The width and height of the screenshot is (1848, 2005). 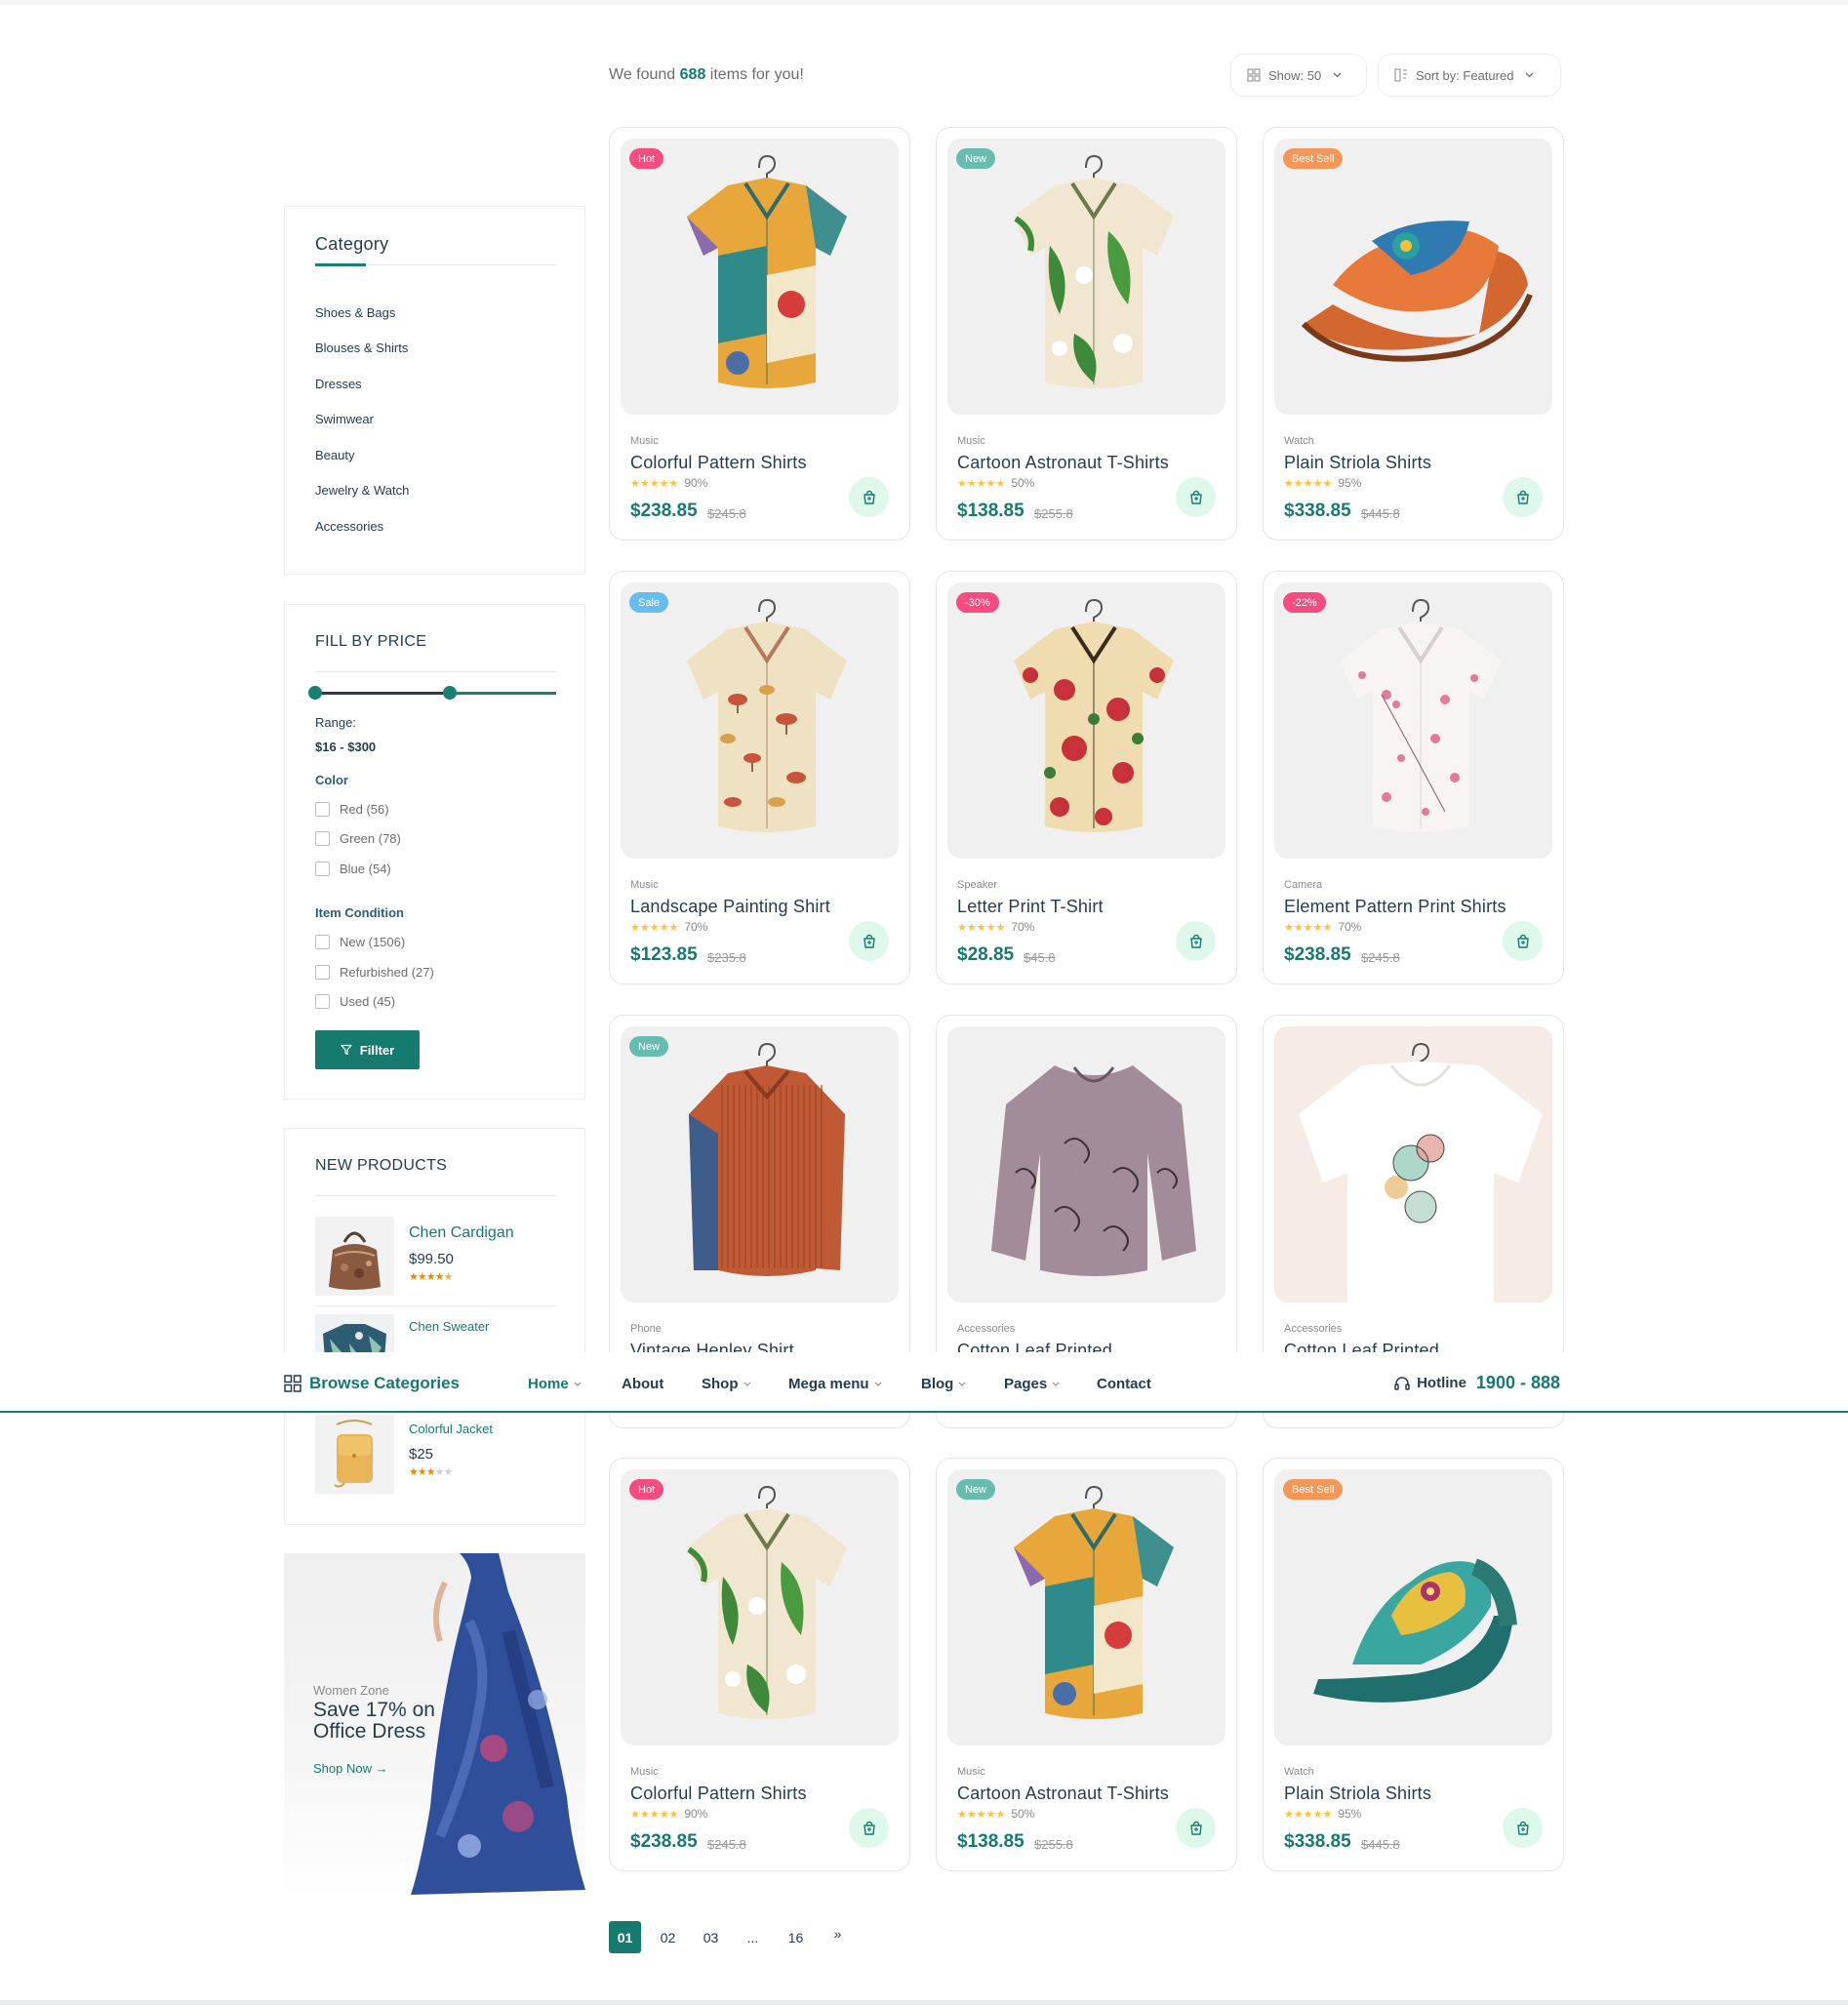 I want to click on product-category: Phone, so click(x=646, y=1329).